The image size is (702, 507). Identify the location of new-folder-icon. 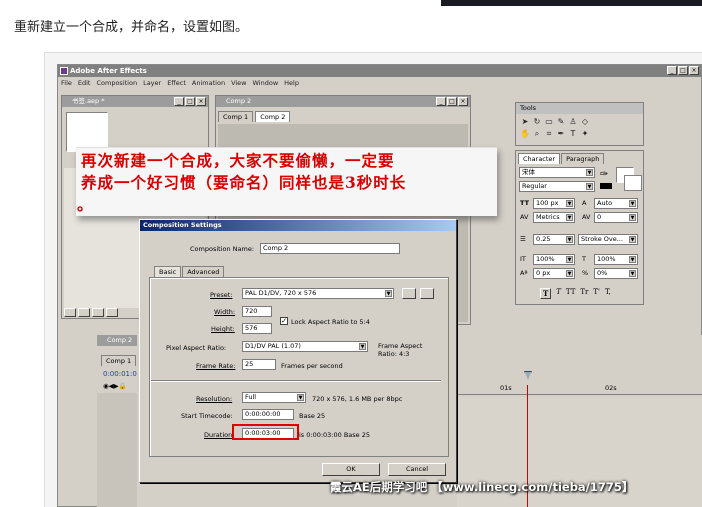
(84, 312).